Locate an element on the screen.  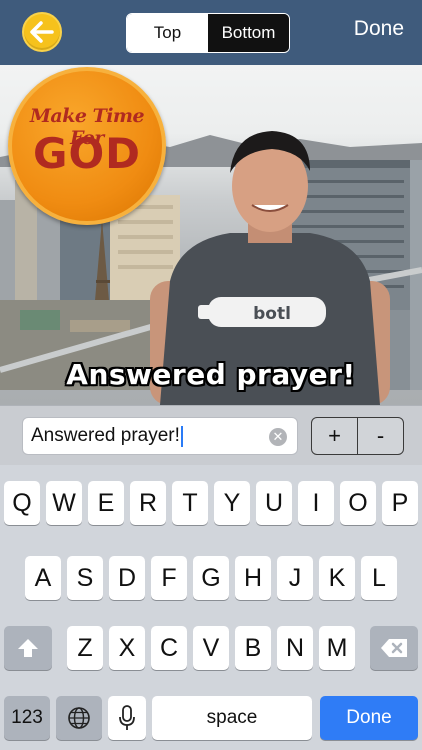
key-i: I is located at coordinates (316, 503).